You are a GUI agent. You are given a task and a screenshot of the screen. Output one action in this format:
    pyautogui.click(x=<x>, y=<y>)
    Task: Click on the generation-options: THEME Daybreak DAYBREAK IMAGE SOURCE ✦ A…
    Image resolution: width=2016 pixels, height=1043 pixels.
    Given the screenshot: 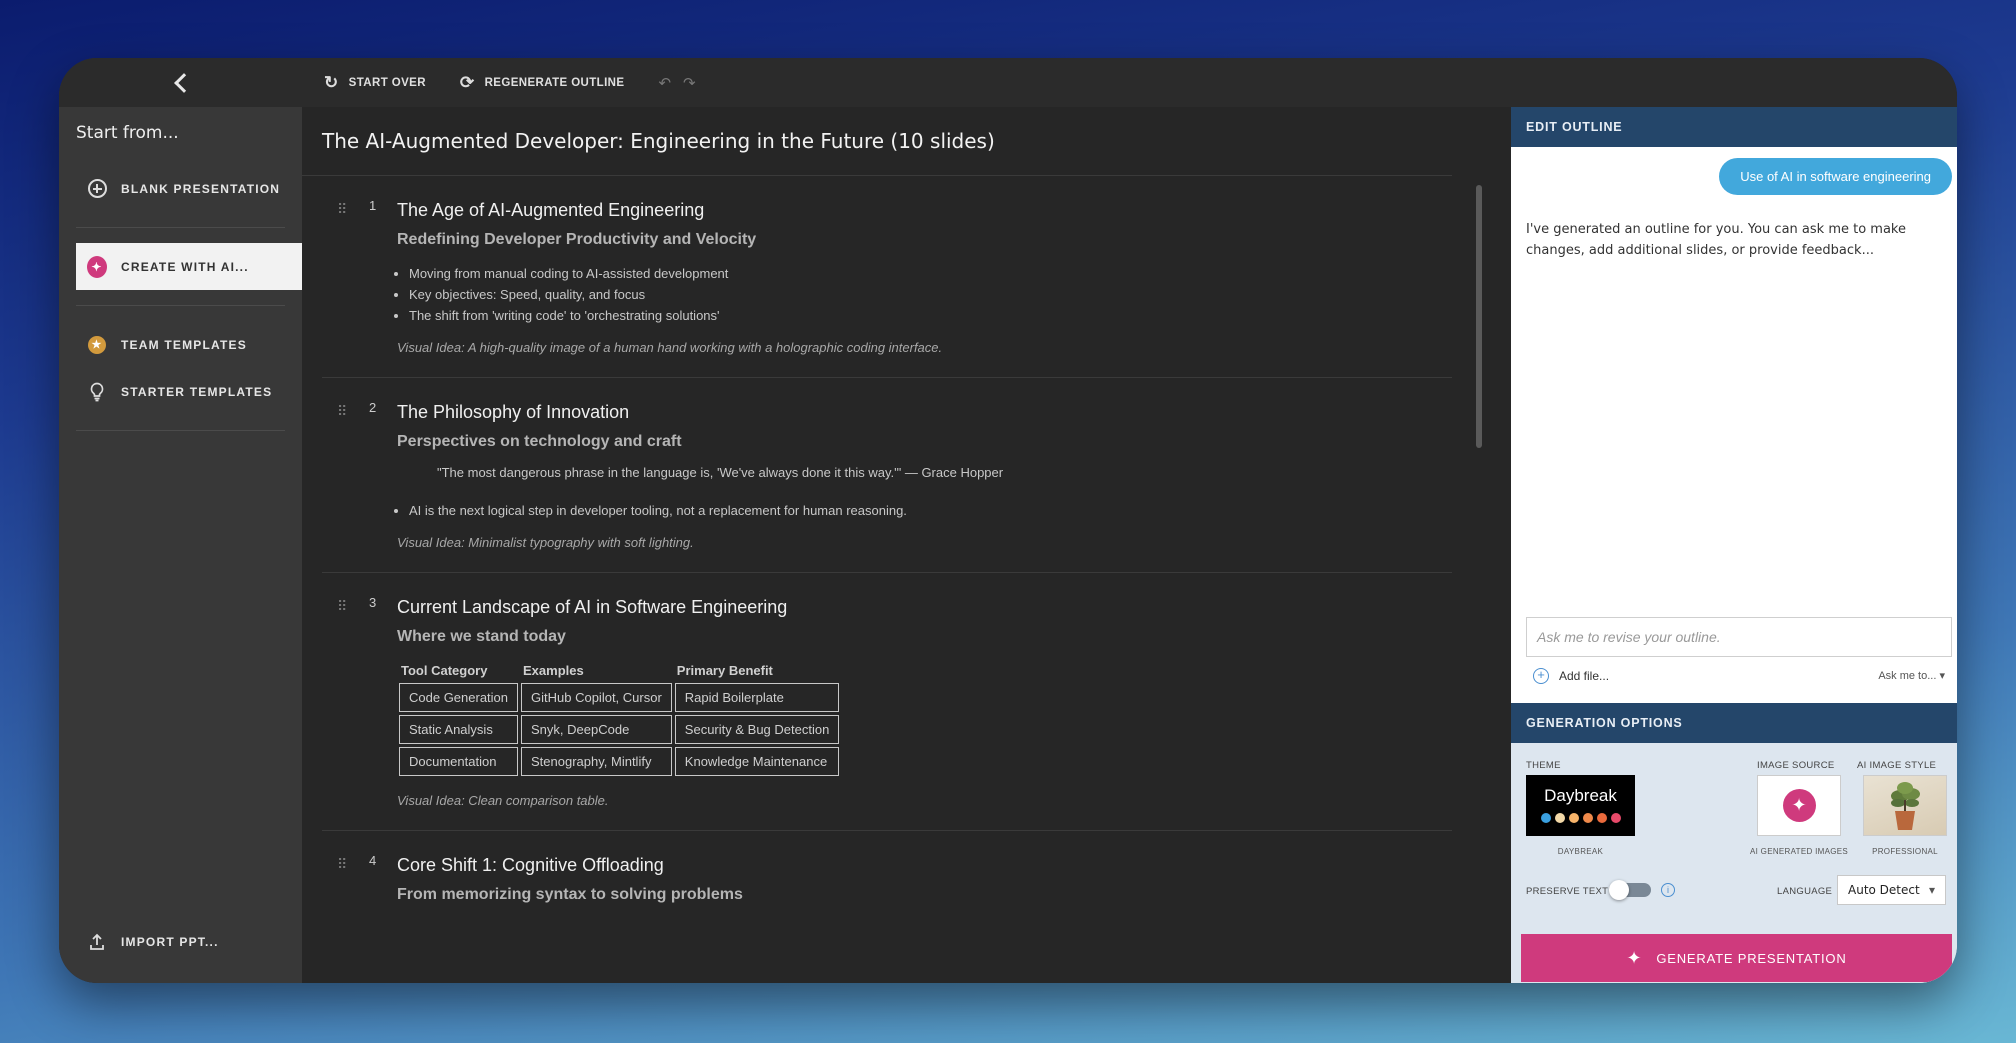 What is the action you would take?
    pyautogui.click(x=1734, y=863)
    